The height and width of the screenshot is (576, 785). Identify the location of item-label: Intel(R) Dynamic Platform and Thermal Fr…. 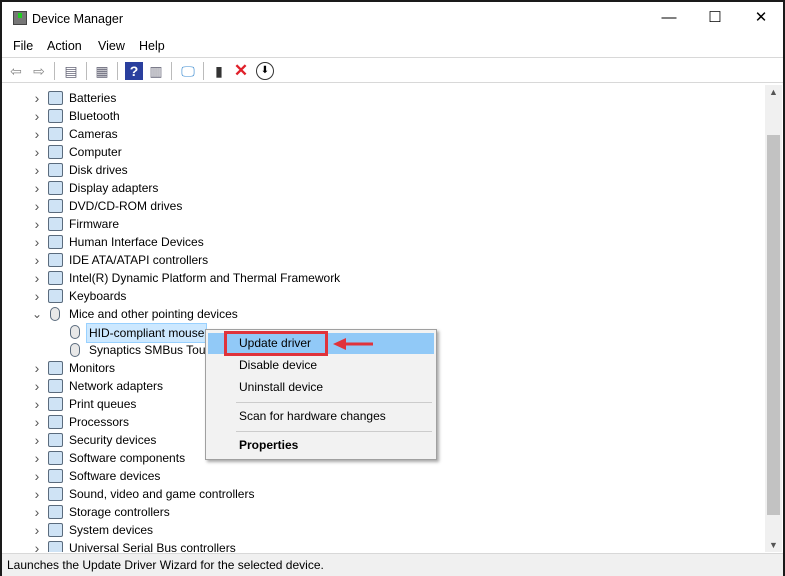
(205, 278).